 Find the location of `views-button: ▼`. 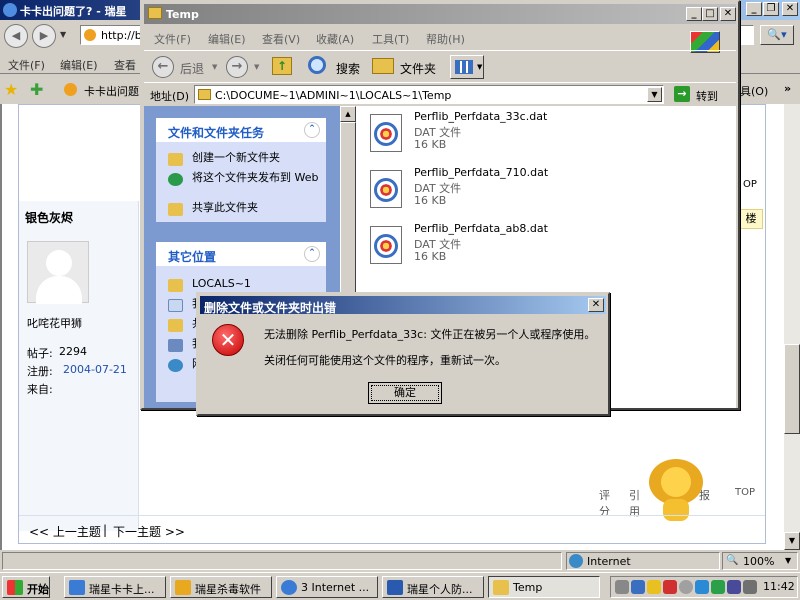

views-button: ▼ is located at coordinates (467, 67).